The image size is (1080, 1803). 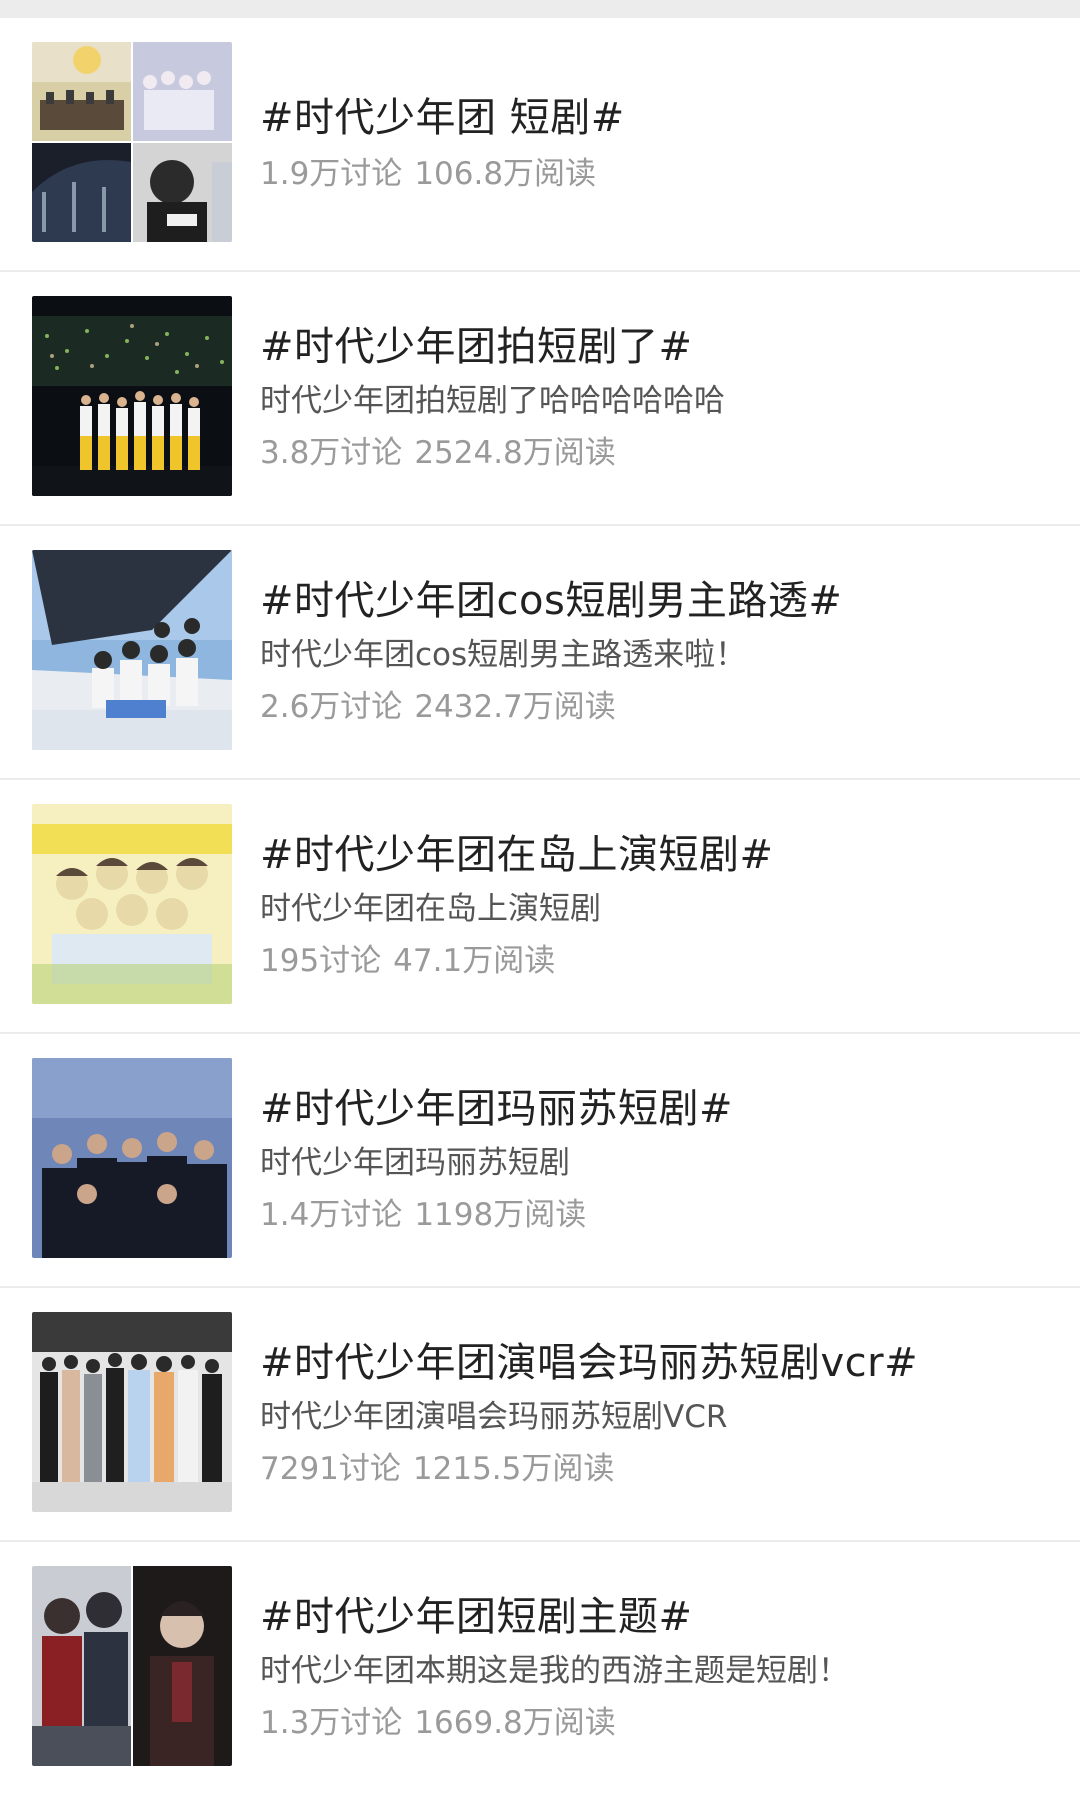 What do you see at coordinates (540, 9) in the screenshot?
I see `top-status-strip` at bounding box center [540, 9].